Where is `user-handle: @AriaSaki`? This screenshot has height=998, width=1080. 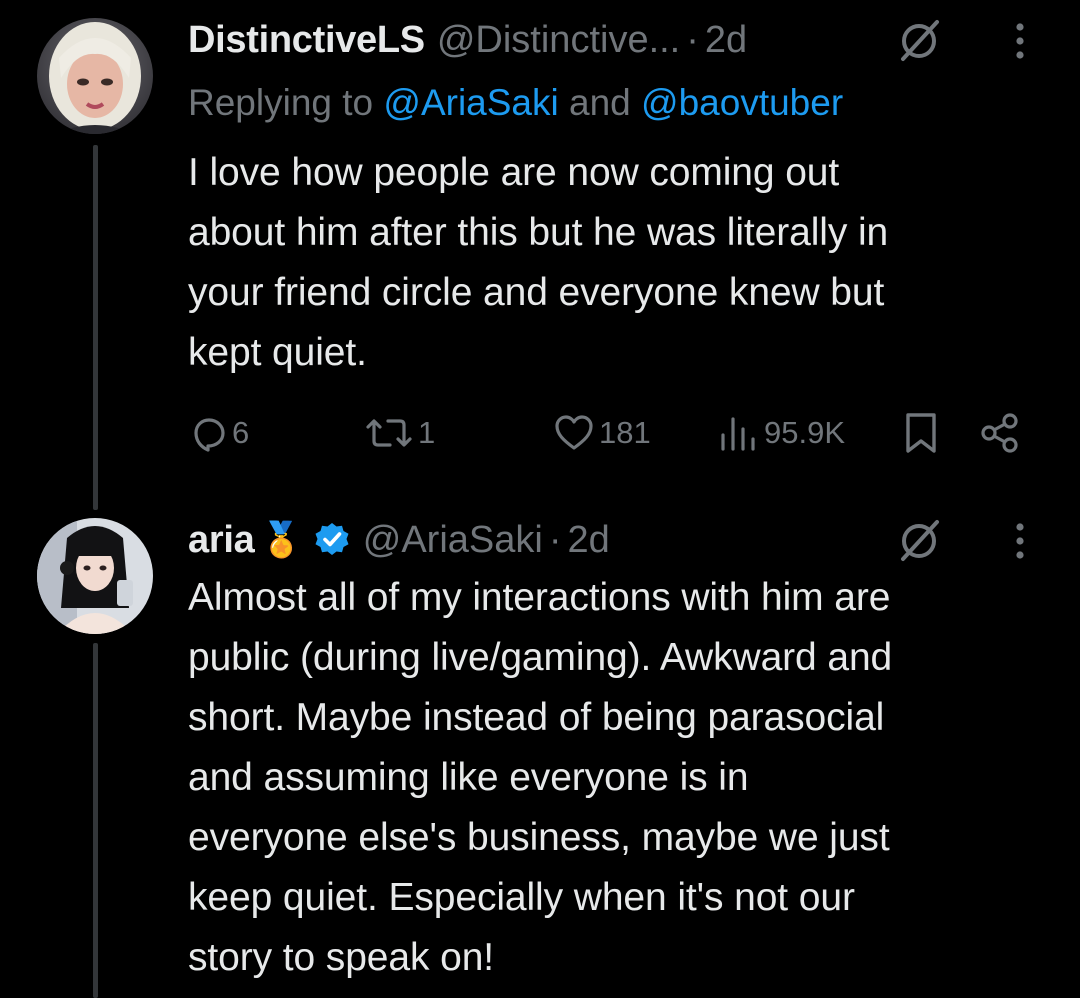 user-handle: @AriaSaki is located at coordinates (453, 540).